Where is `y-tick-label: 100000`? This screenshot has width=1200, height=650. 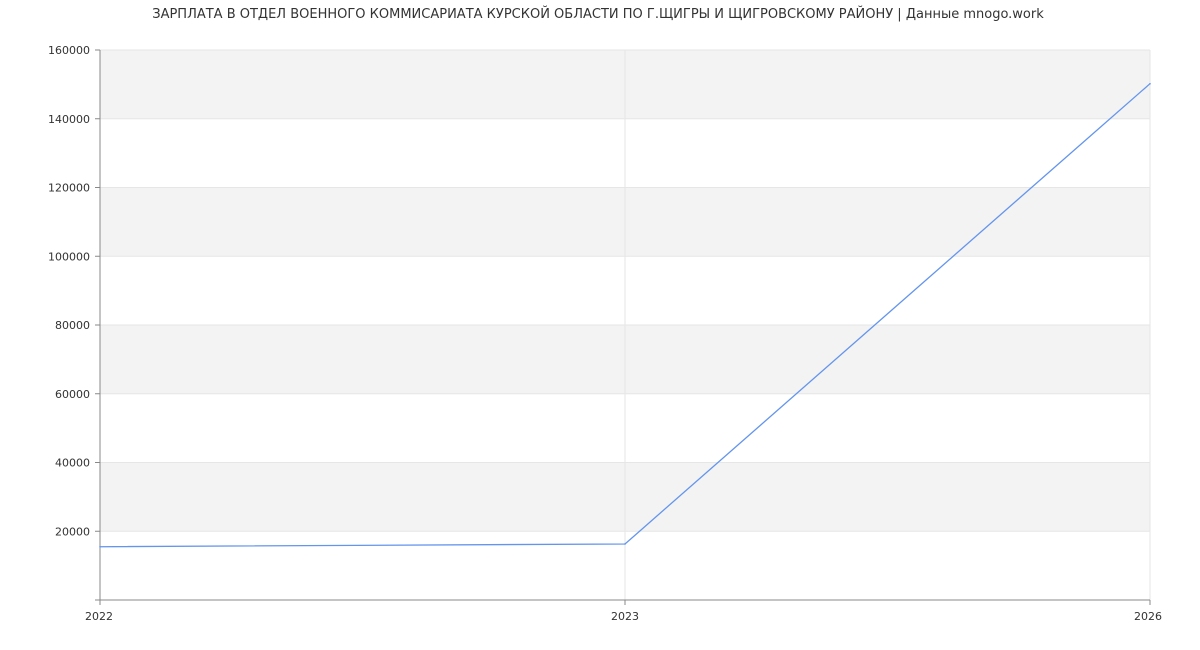 y-tick-label: 100000 is located at coordinates (69, 256).